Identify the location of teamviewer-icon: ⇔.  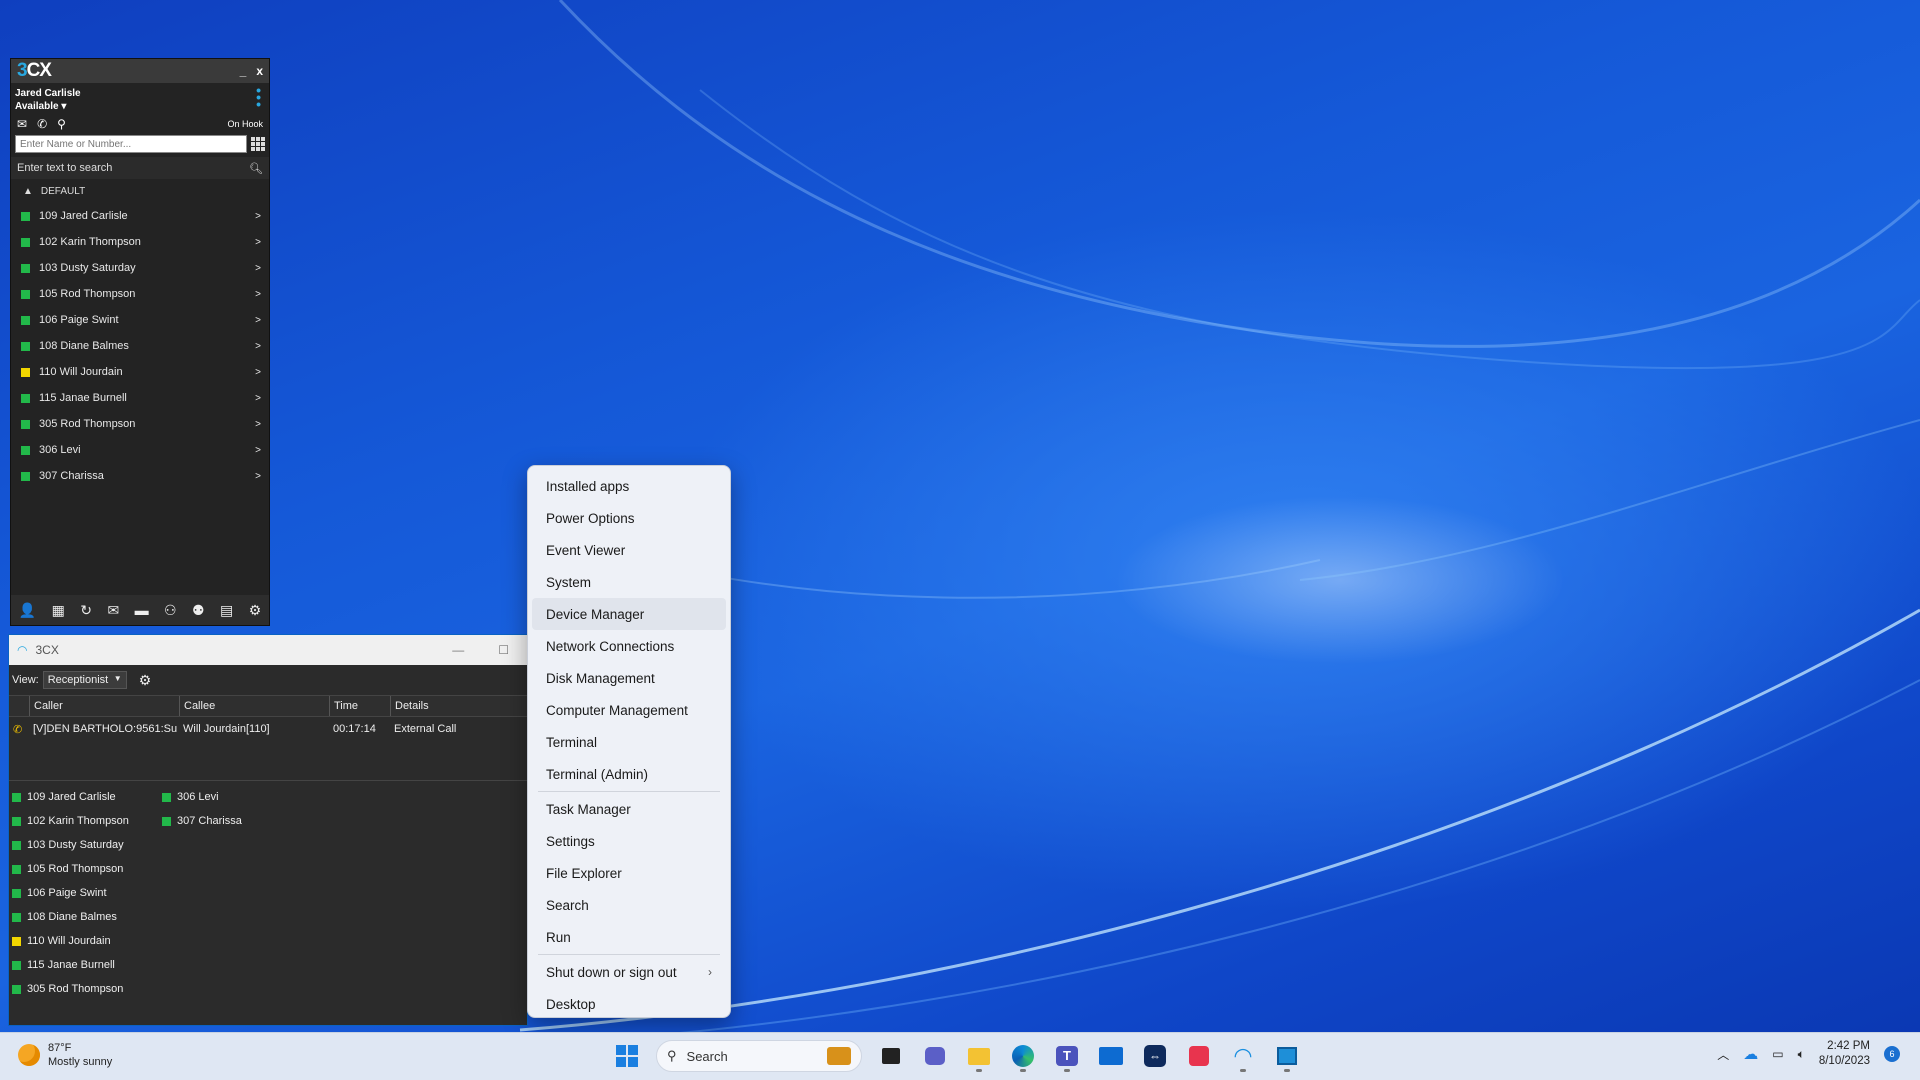
(1155, 1056).